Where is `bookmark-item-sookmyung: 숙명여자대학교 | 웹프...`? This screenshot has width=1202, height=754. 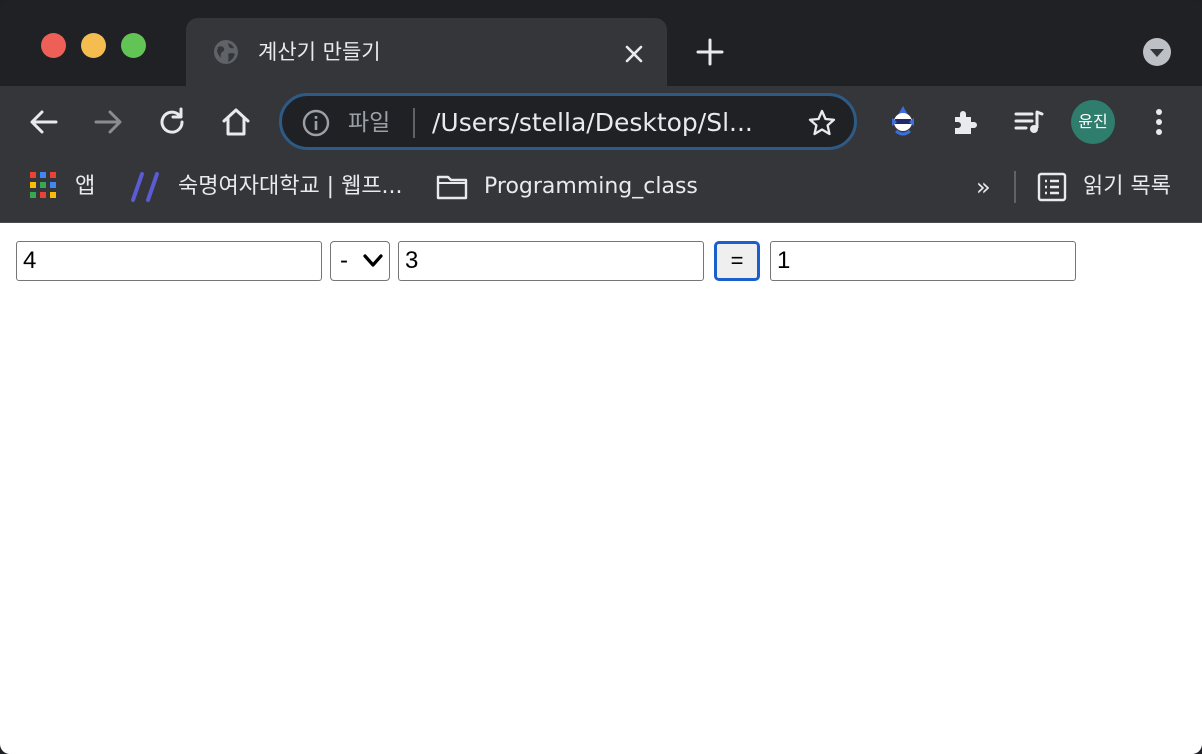 bookmark-item-sookmyung: 숙명여자대학교 | 웹프... is located at coordinates (270, 188).